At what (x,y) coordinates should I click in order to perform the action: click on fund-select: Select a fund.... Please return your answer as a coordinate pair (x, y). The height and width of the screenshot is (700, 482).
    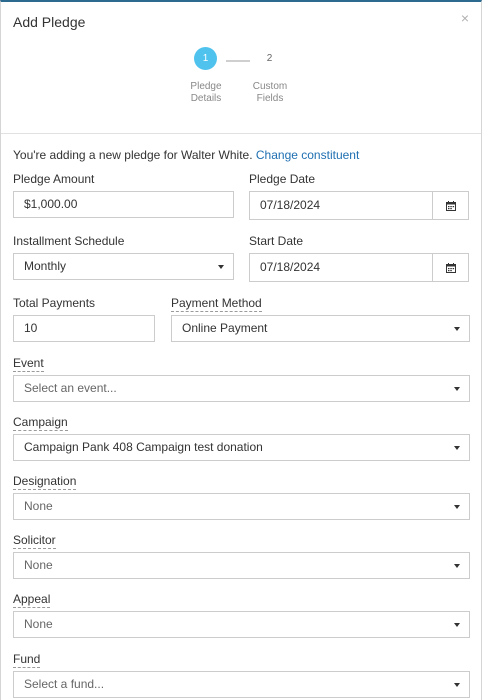
    Looking at the image, I should click on (241, 684).